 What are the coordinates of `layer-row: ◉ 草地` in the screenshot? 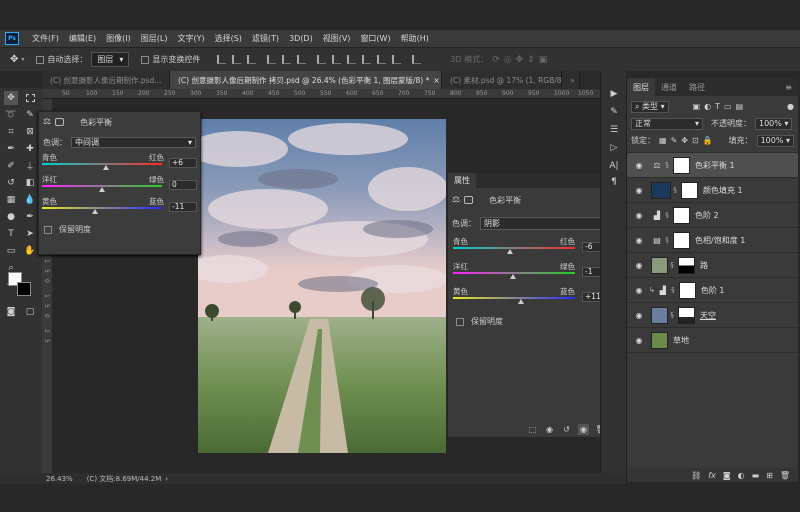 It's located at (712, 340).